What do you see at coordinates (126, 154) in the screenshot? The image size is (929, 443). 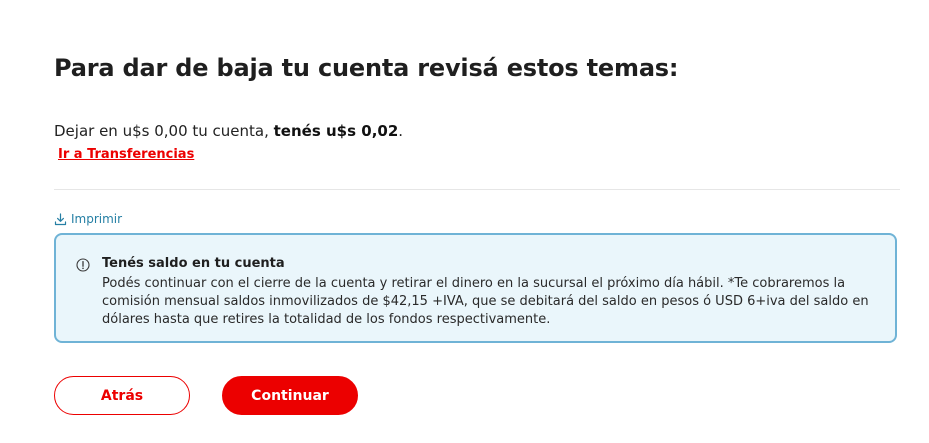 I see `transfers-link: Ir a Transferencias` at bounding box center [126, 154].